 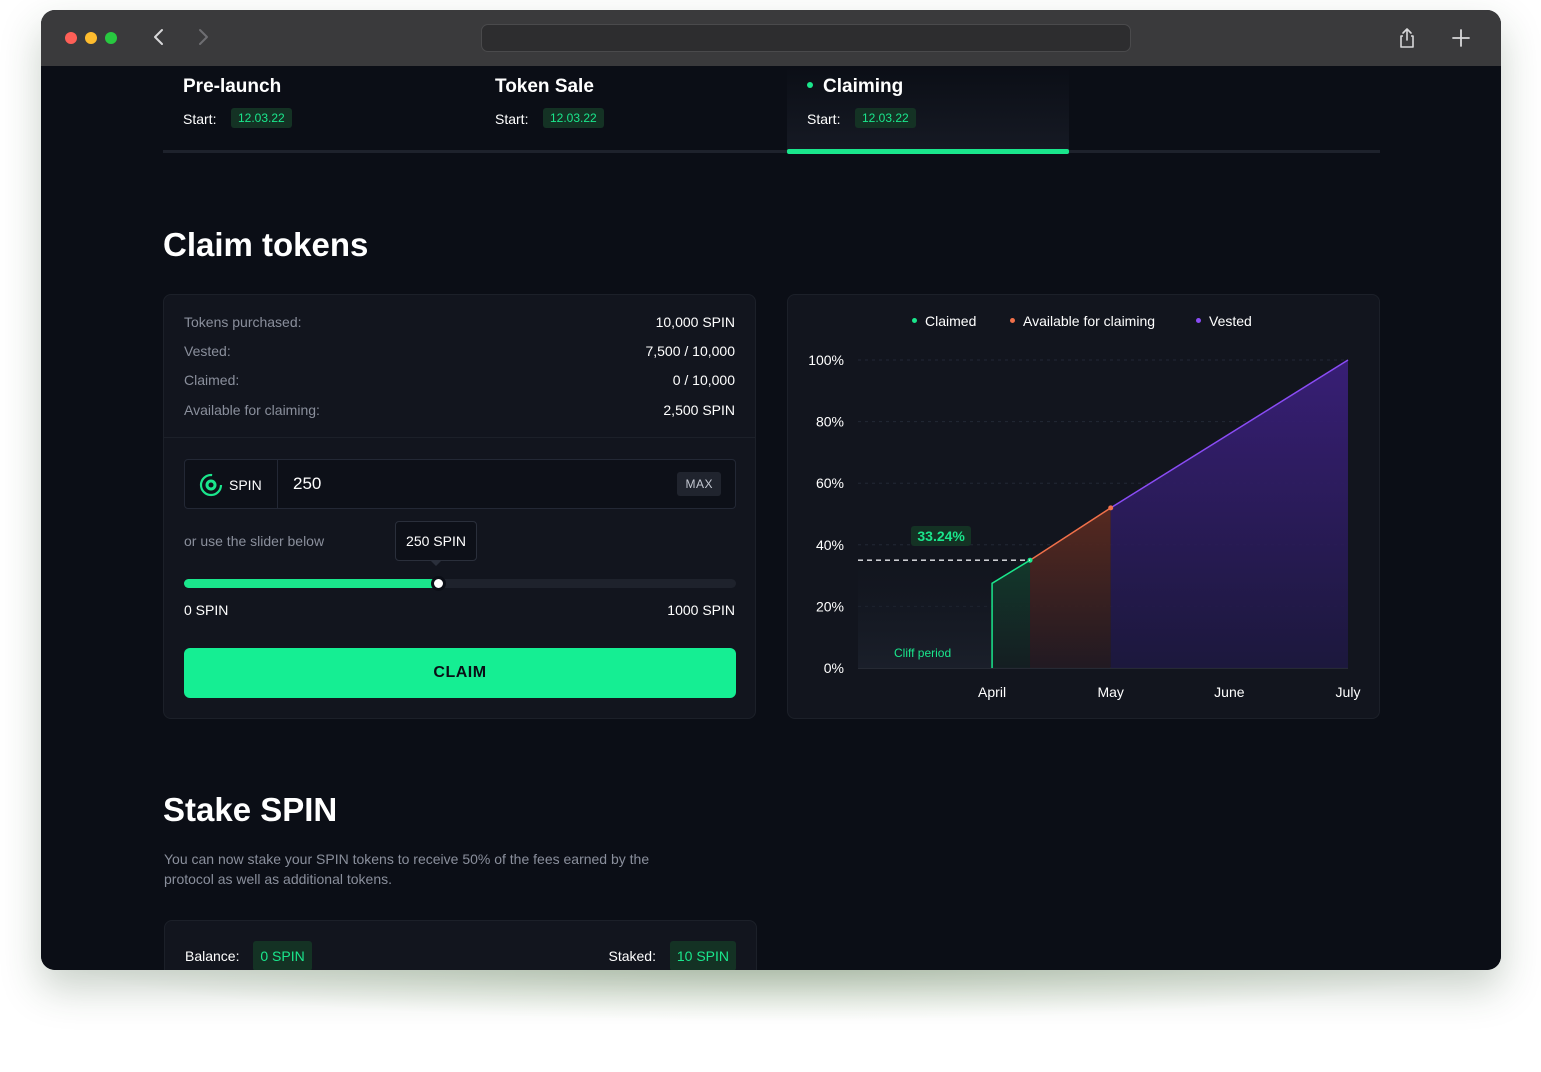 What do you see at coordinates (436, 541) in the screenshot?
I see `slider-tooltip: 250 SPIN` at bounding box center [436, 541].